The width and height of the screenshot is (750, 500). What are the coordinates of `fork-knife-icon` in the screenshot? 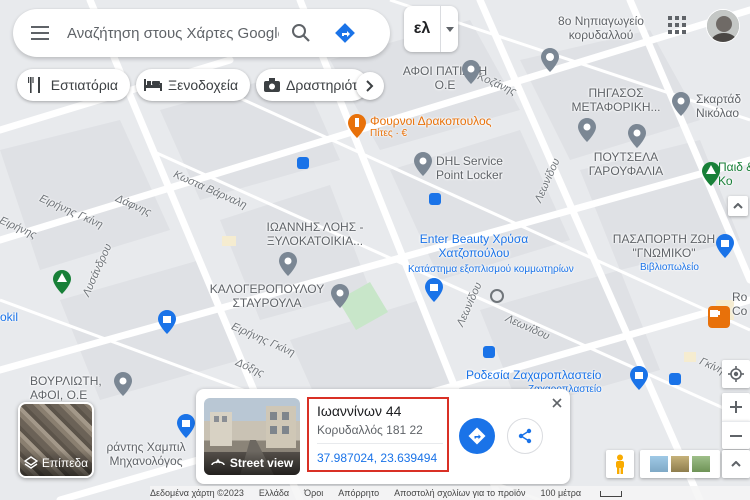 It's located at (35, 85).